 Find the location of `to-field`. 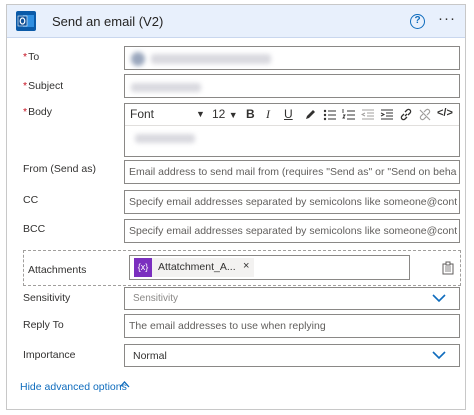

to-field is located at coordinates (292, 58).